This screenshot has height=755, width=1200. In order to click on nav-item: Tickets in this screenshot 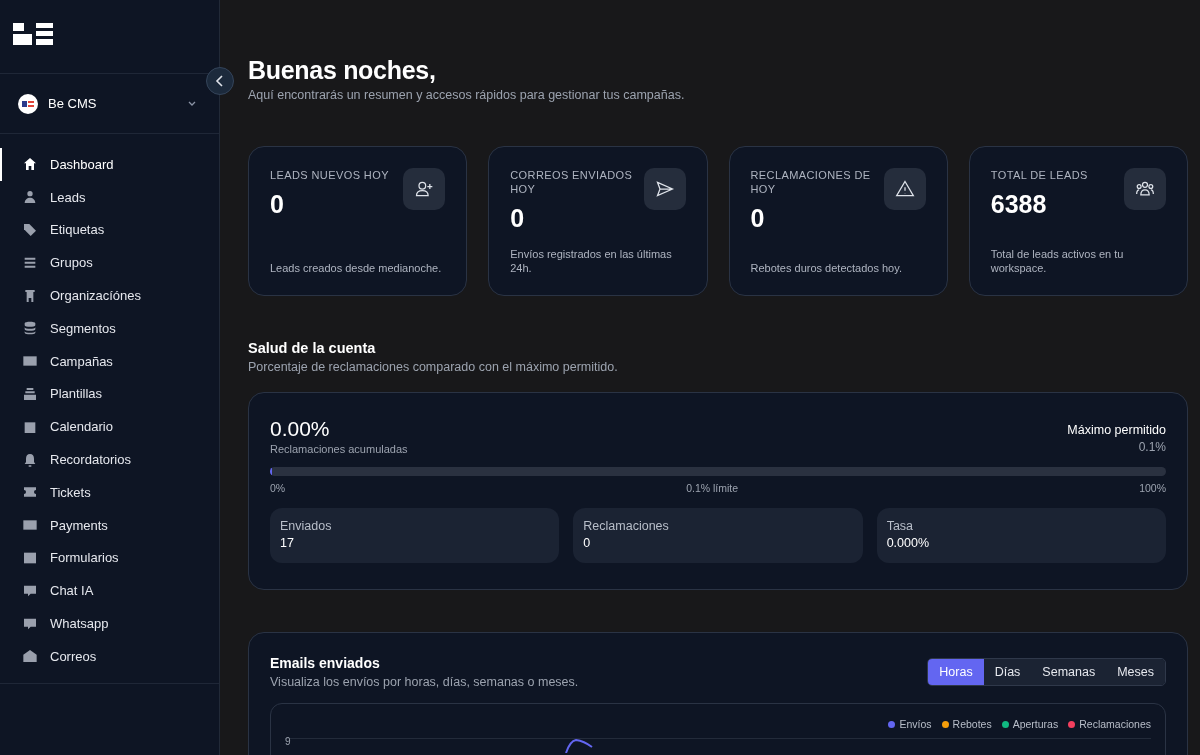, I will do `click(109, 492)`.